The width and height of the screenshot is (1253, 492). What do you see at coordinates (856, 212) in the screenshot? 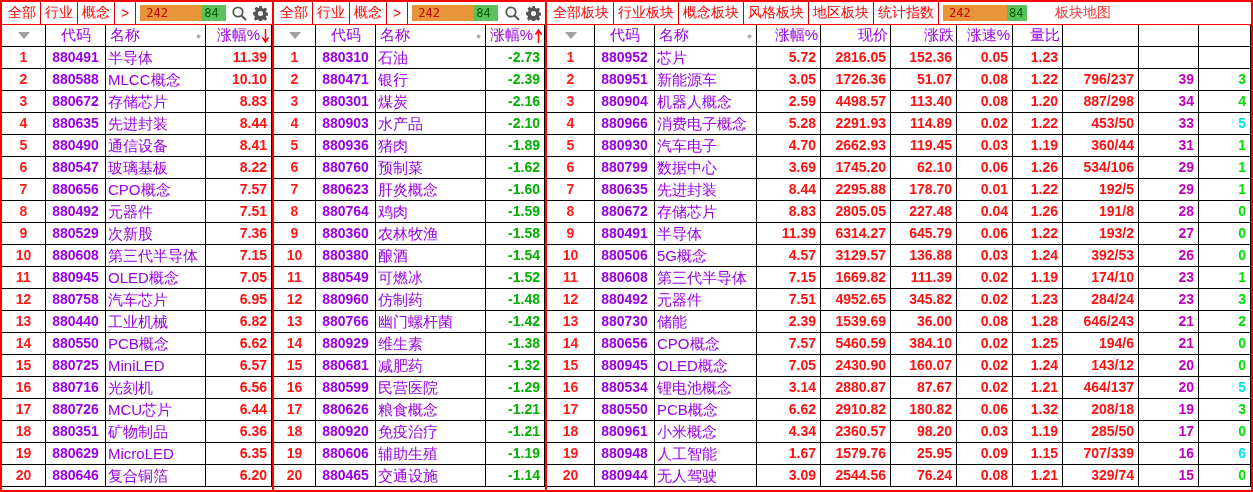
I see `table-cell: 2805.05` at bounding box center [856, 212].